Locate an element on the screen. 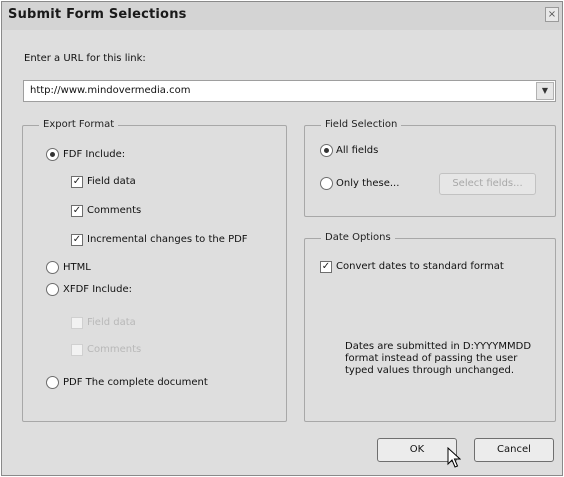 The image size is (564, 477). xfdf-radio is located at coordinates (52, 289).